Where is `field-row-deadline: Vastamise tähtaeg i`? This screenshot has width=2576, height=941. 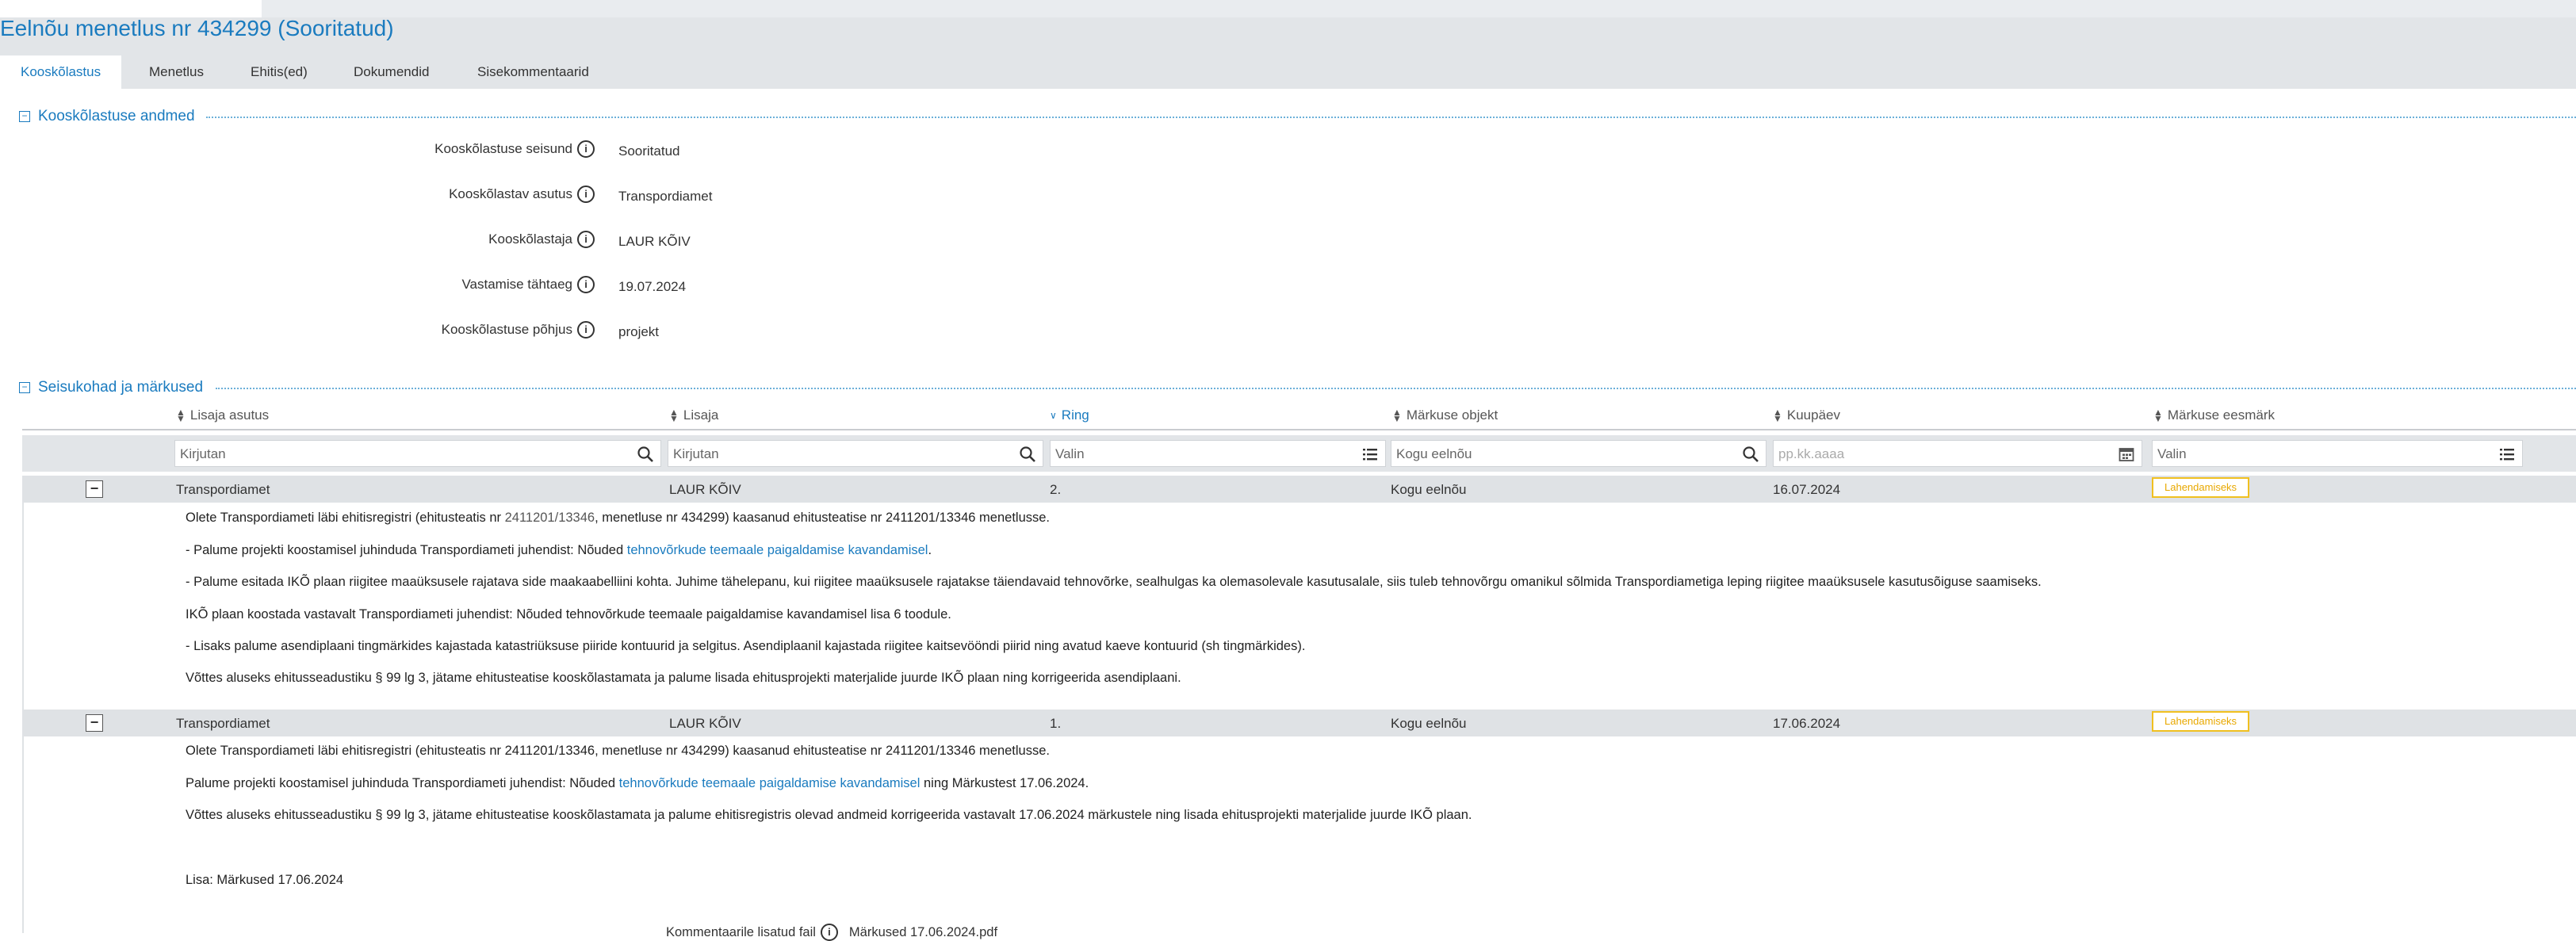
field-row-deadline: Vastamise tähtaeg i is located at coordinates (297, 286).